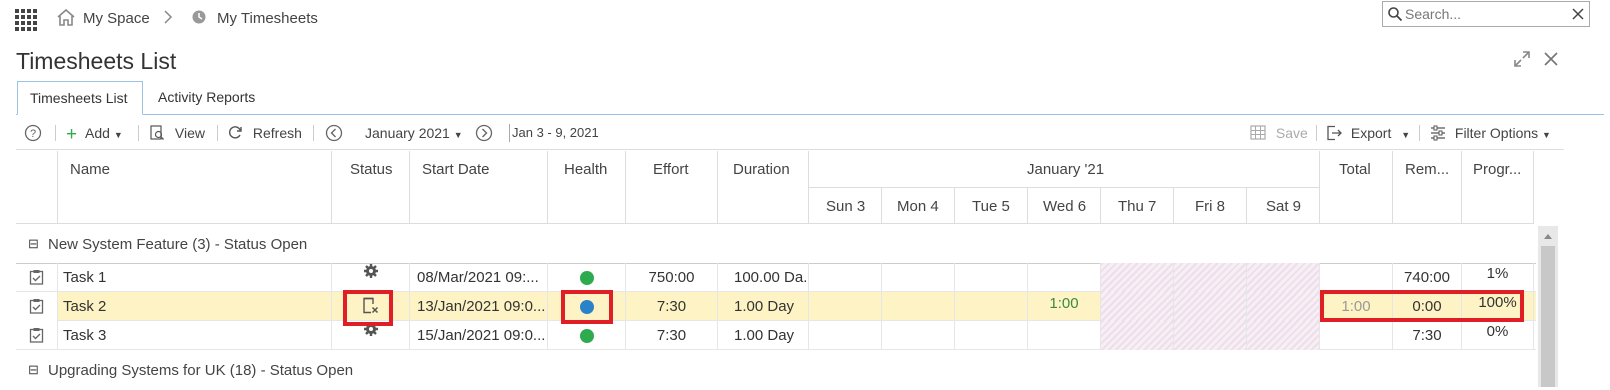 Image resolution: width=1610 pixels, height=390 pixels. I want to click on breadcrumb-home: My Space, so click(116, 18).